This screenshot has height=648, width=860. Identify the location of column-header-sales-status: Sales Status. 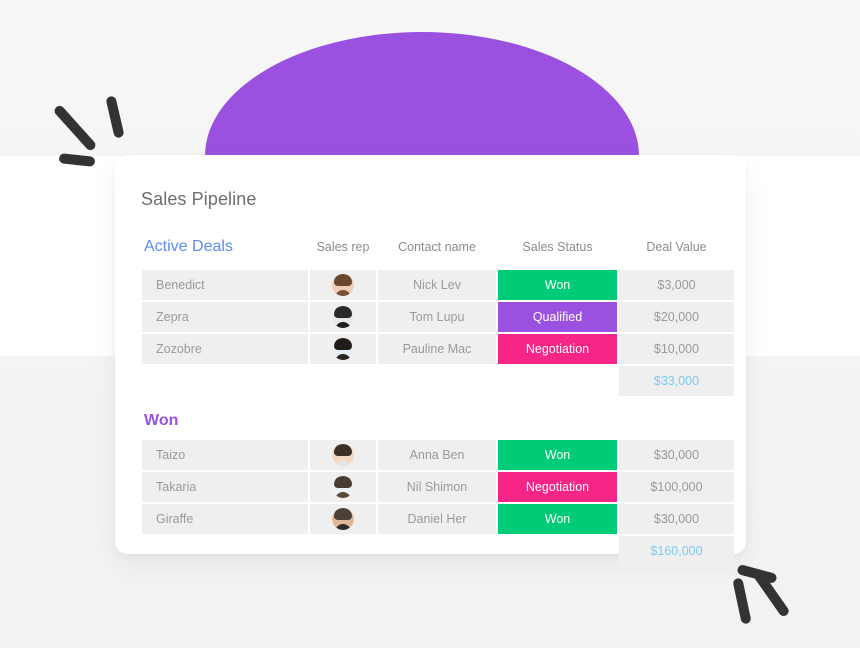
(557, 247).